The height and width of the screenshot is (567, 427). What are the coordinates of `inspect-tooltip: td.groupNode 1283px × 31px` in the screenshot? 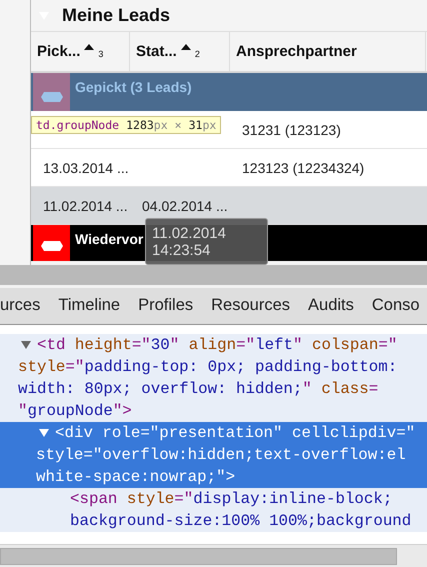 It's located at (126, 125).